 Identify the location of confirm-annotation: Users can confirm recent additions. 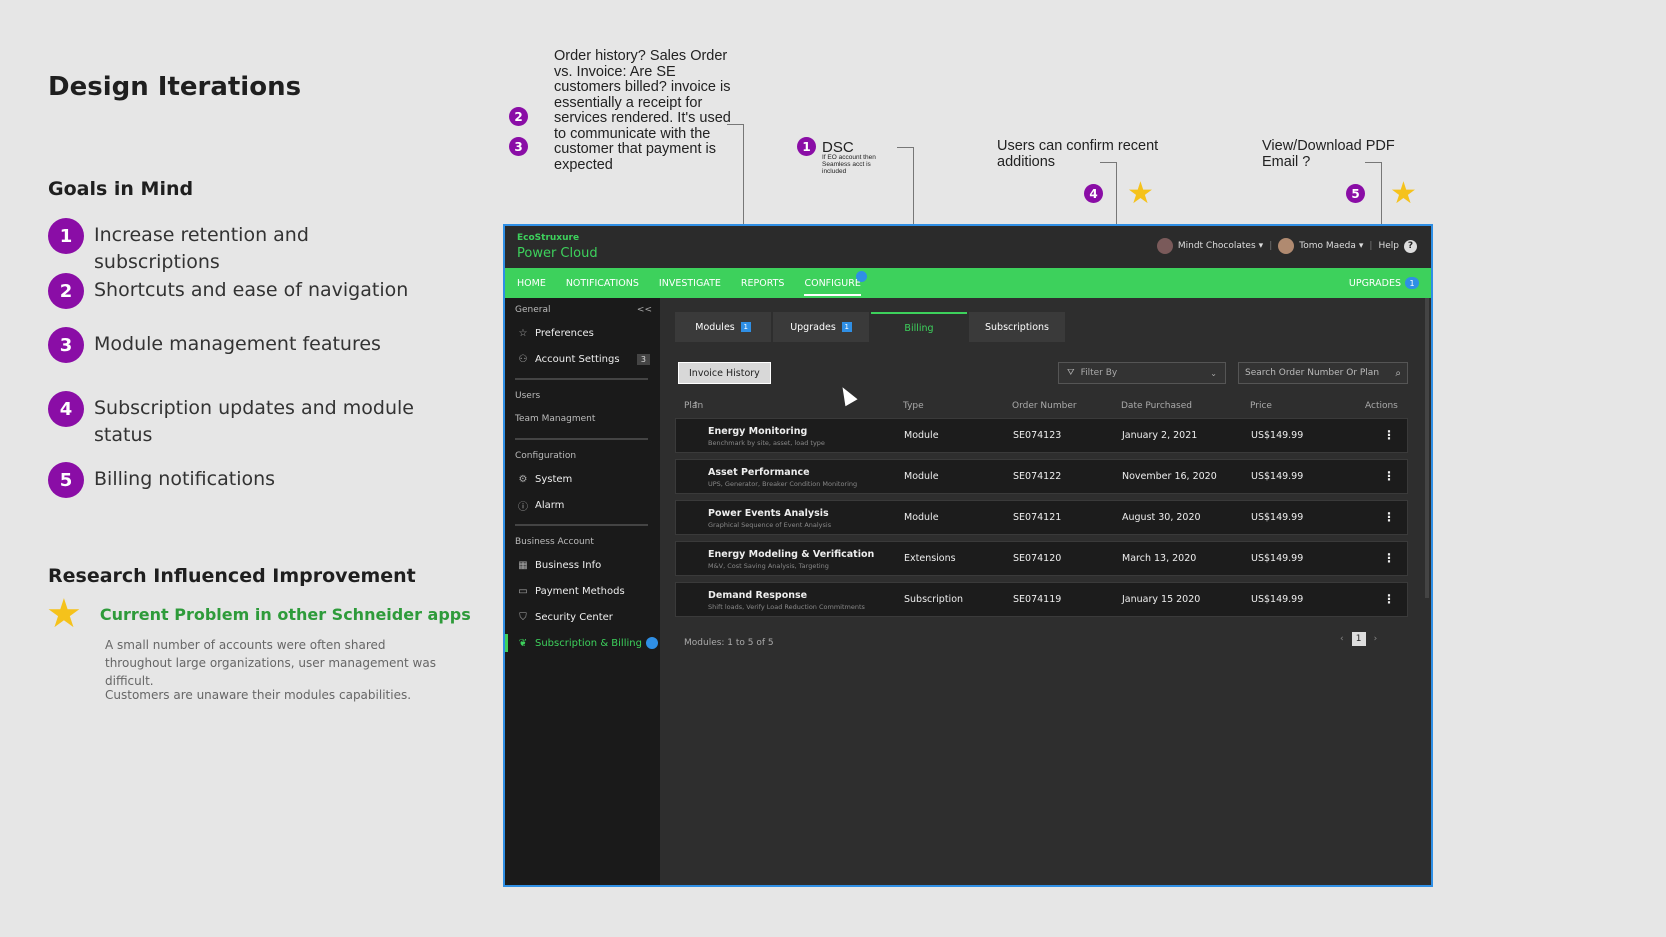
(1078, 154).